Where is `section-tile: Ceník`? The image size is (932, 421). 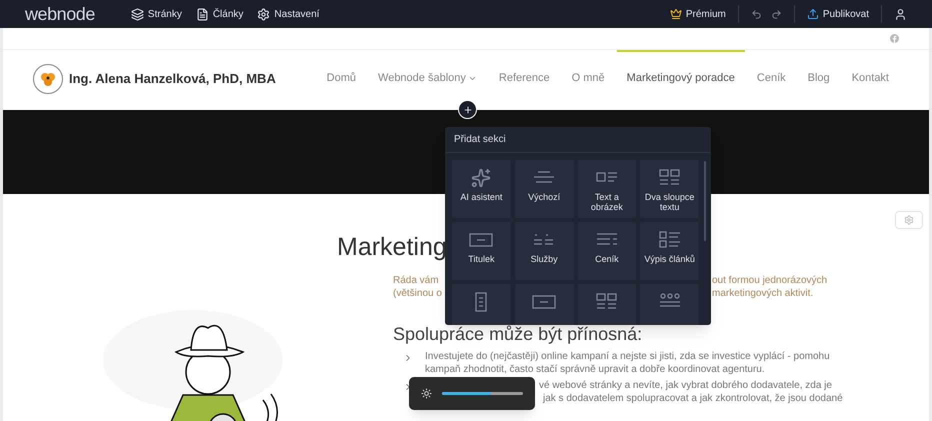
section-tile: Ceník is located at coordinates (607, 251).